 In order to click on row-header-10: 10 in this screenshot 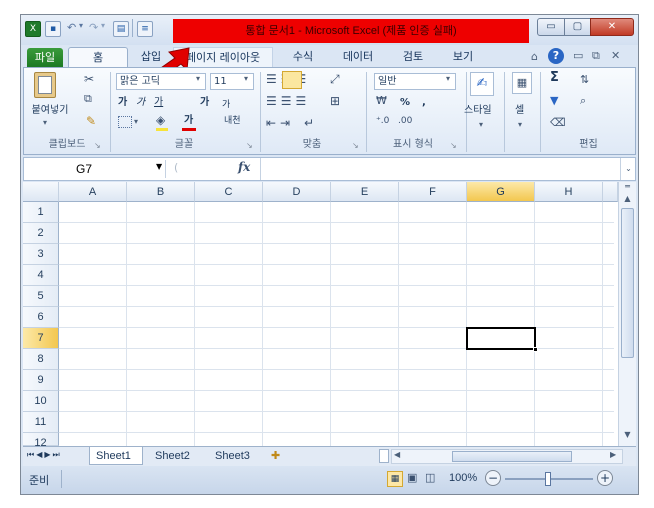, I will do `click(41, 401)`.